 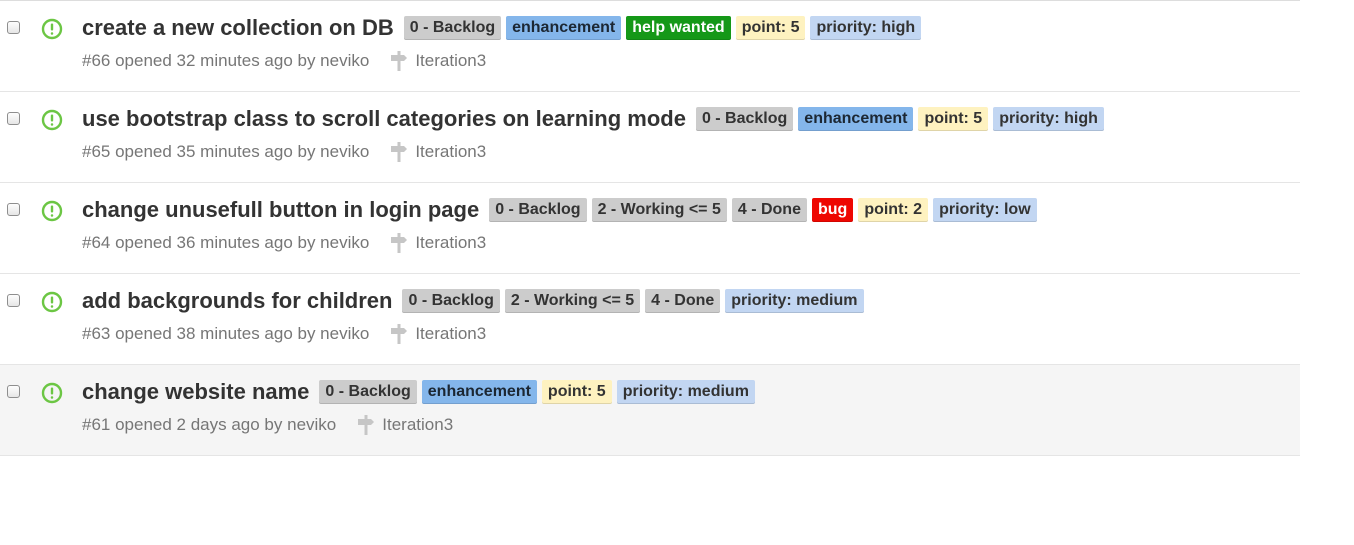 I want to click on issue-label: help wanted, so click(x=678, y=28).